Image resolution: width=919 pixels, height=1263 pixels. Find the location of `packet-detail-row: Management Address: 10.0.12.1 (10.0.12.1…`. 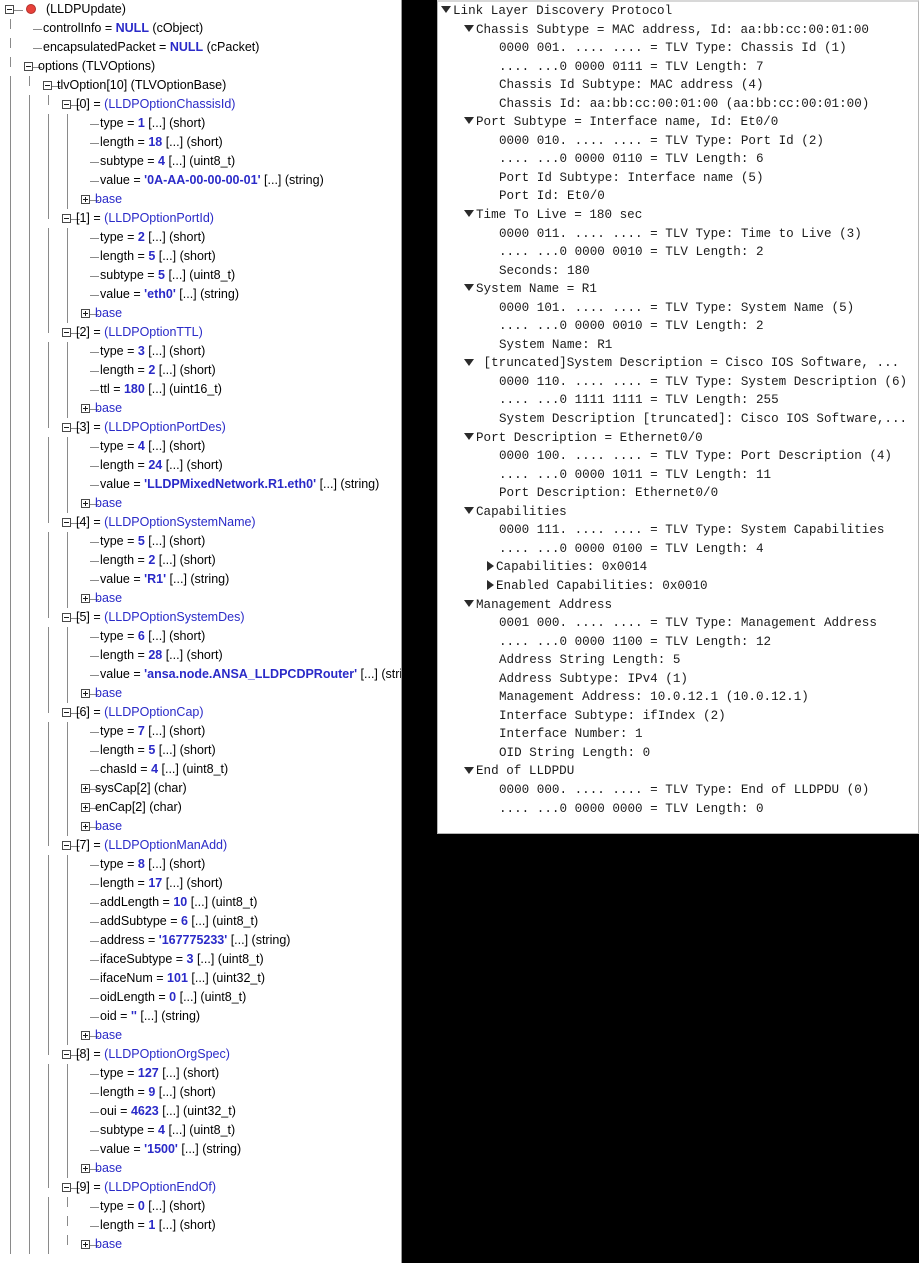

packet-detail-row: Management Address: 10.0.12.1 (10.0.12.1… is located at coordinates (678, 697).